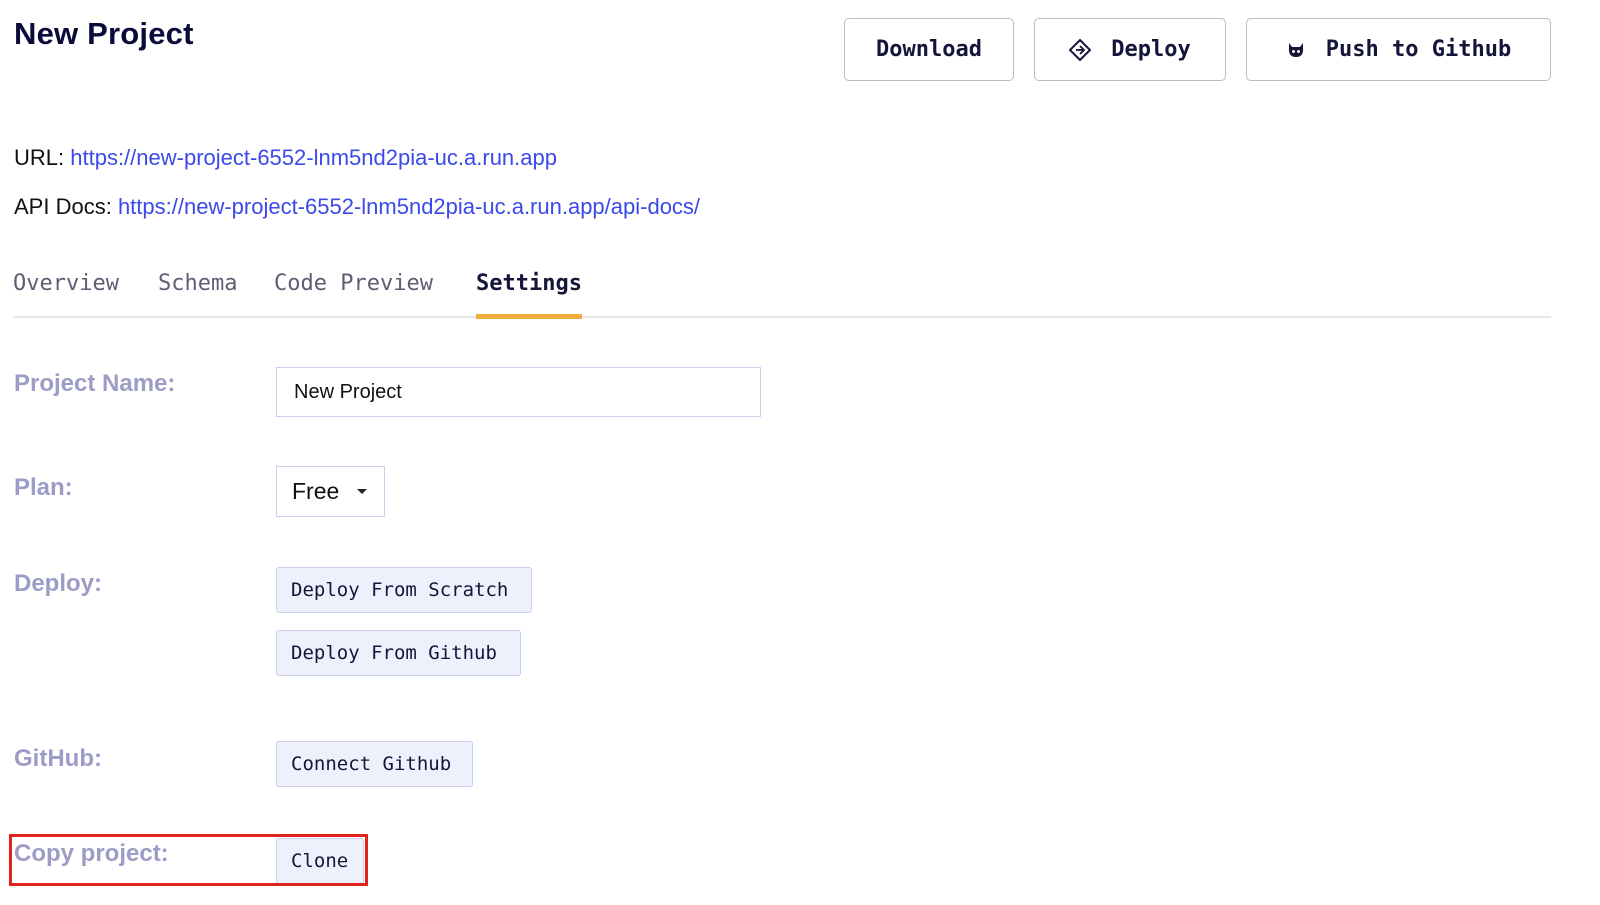 Image resolution: width=1600 pixels, height=905 pixels. What do you see at coordinates (1151, 49) in the screenshot?
I see `deploy-button-label: Deploy` at bounding box center [1151, 49].